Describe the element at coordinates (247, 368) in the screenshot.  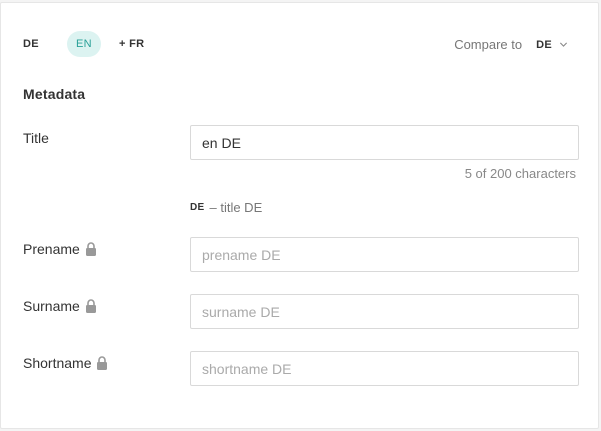
I see `shortname-placeholder: shortname DE` at that location.